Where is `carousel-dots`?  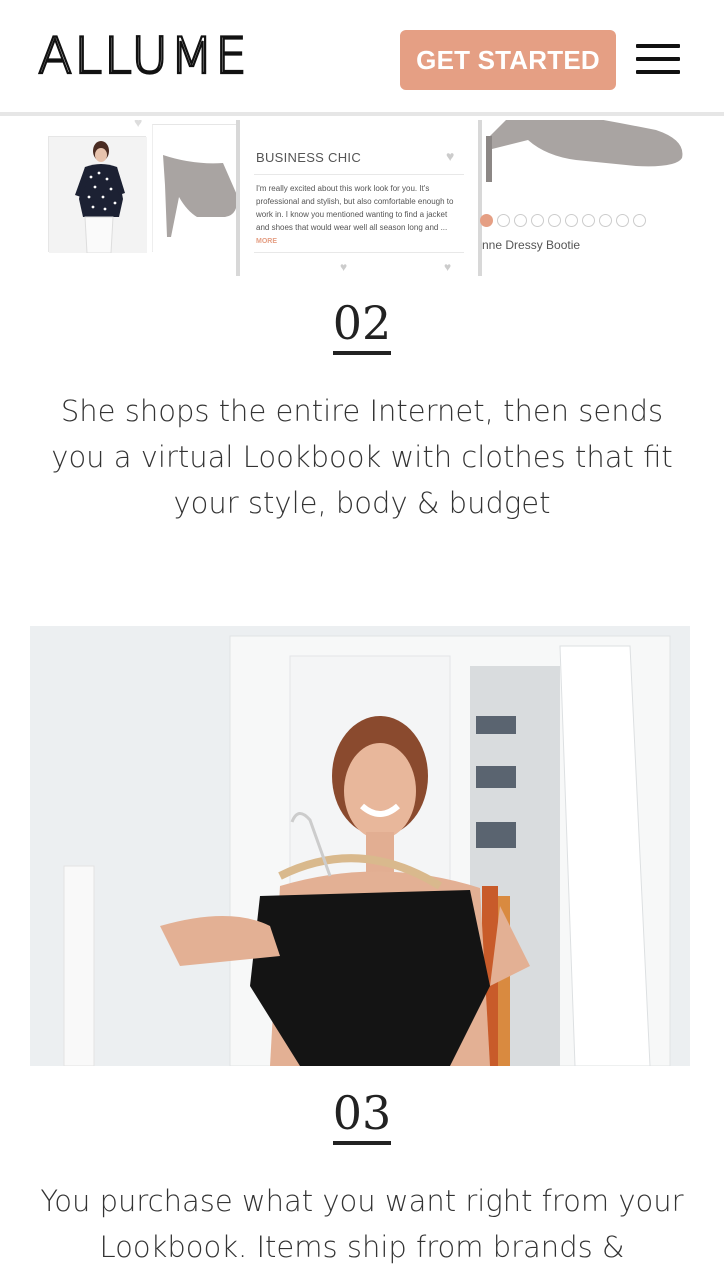 carousel-dots is located at coordinates (563, 220).